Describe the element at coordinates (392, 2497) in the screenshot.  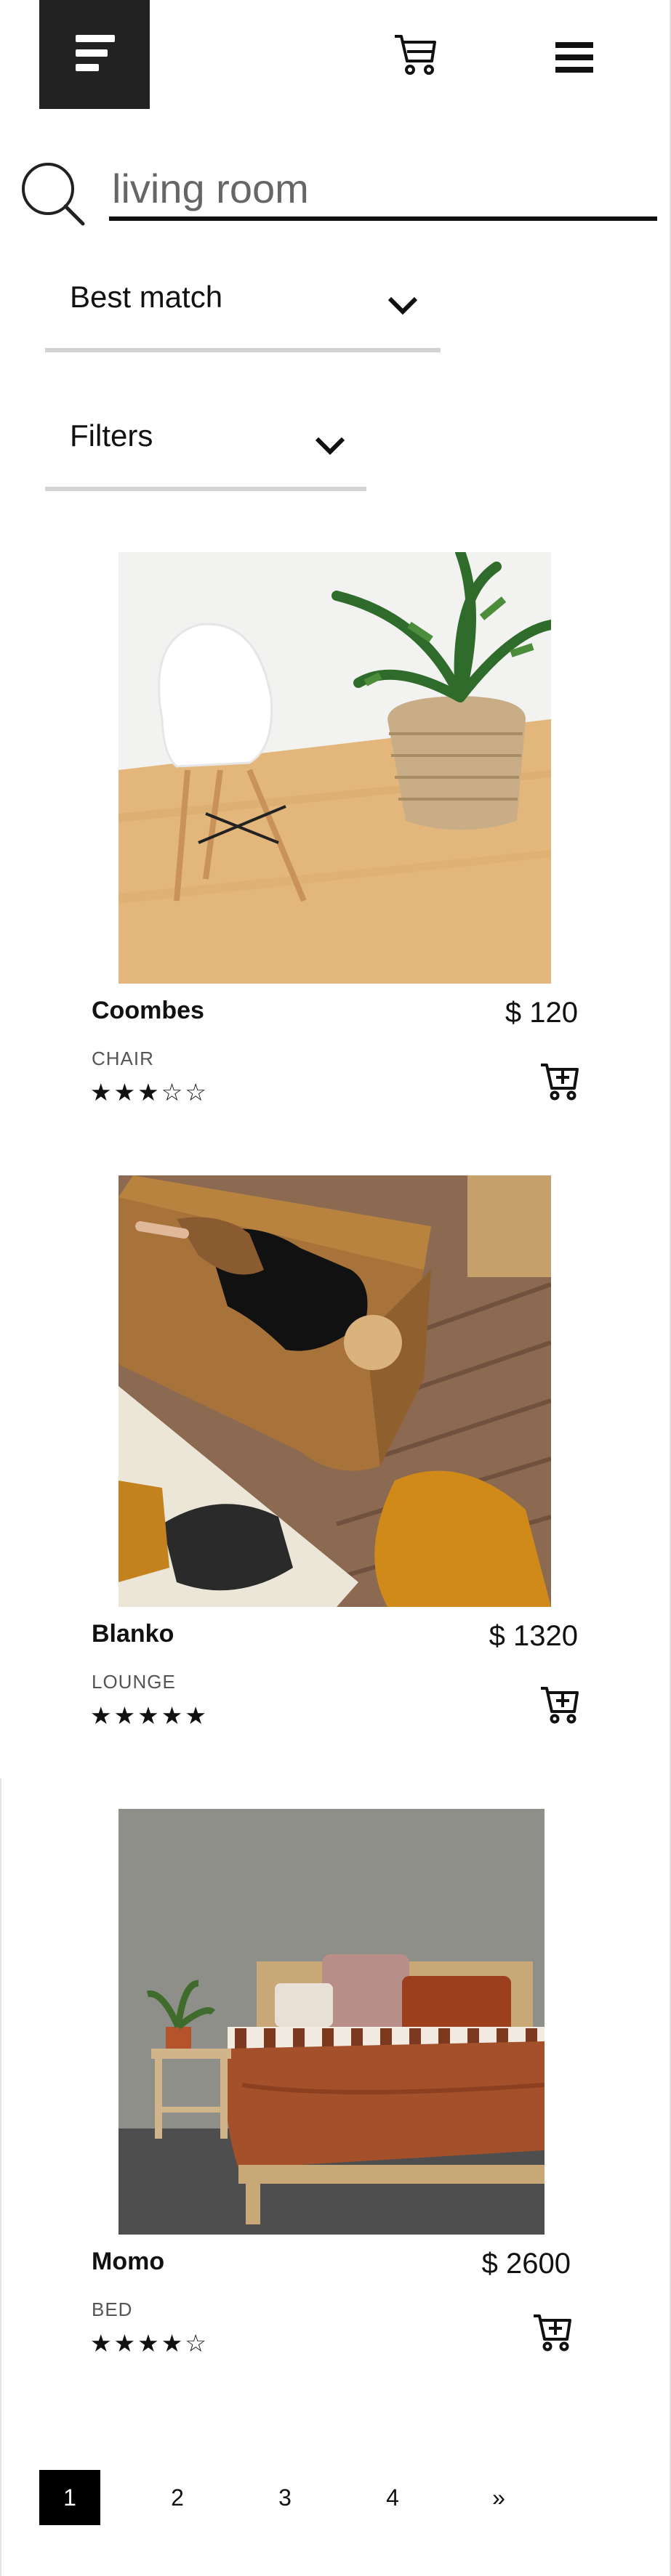
I see `page-4-button: 4` at that location.